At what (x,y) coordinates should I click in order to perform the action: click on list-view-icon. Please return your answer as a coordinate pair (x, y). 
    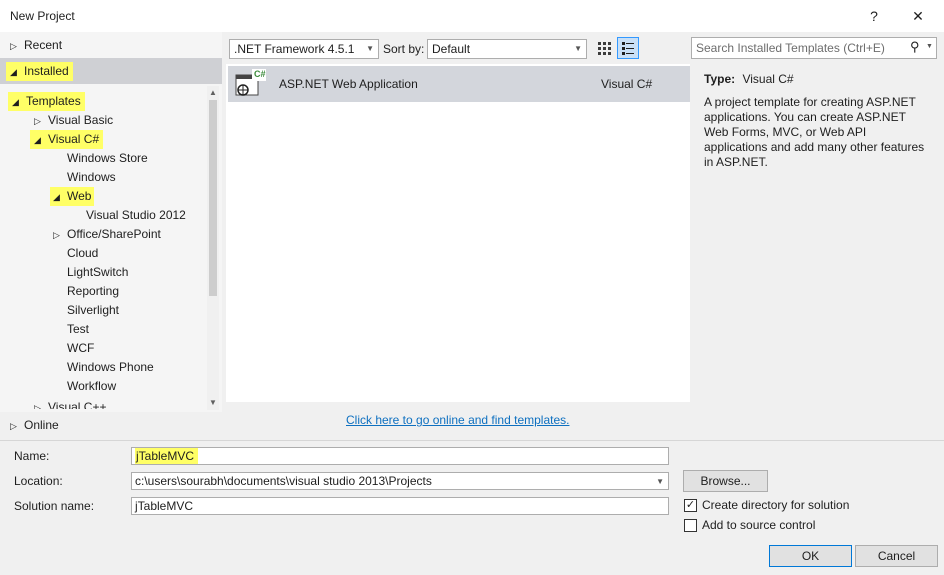
    Looking at the image, I should click on (628, 48).